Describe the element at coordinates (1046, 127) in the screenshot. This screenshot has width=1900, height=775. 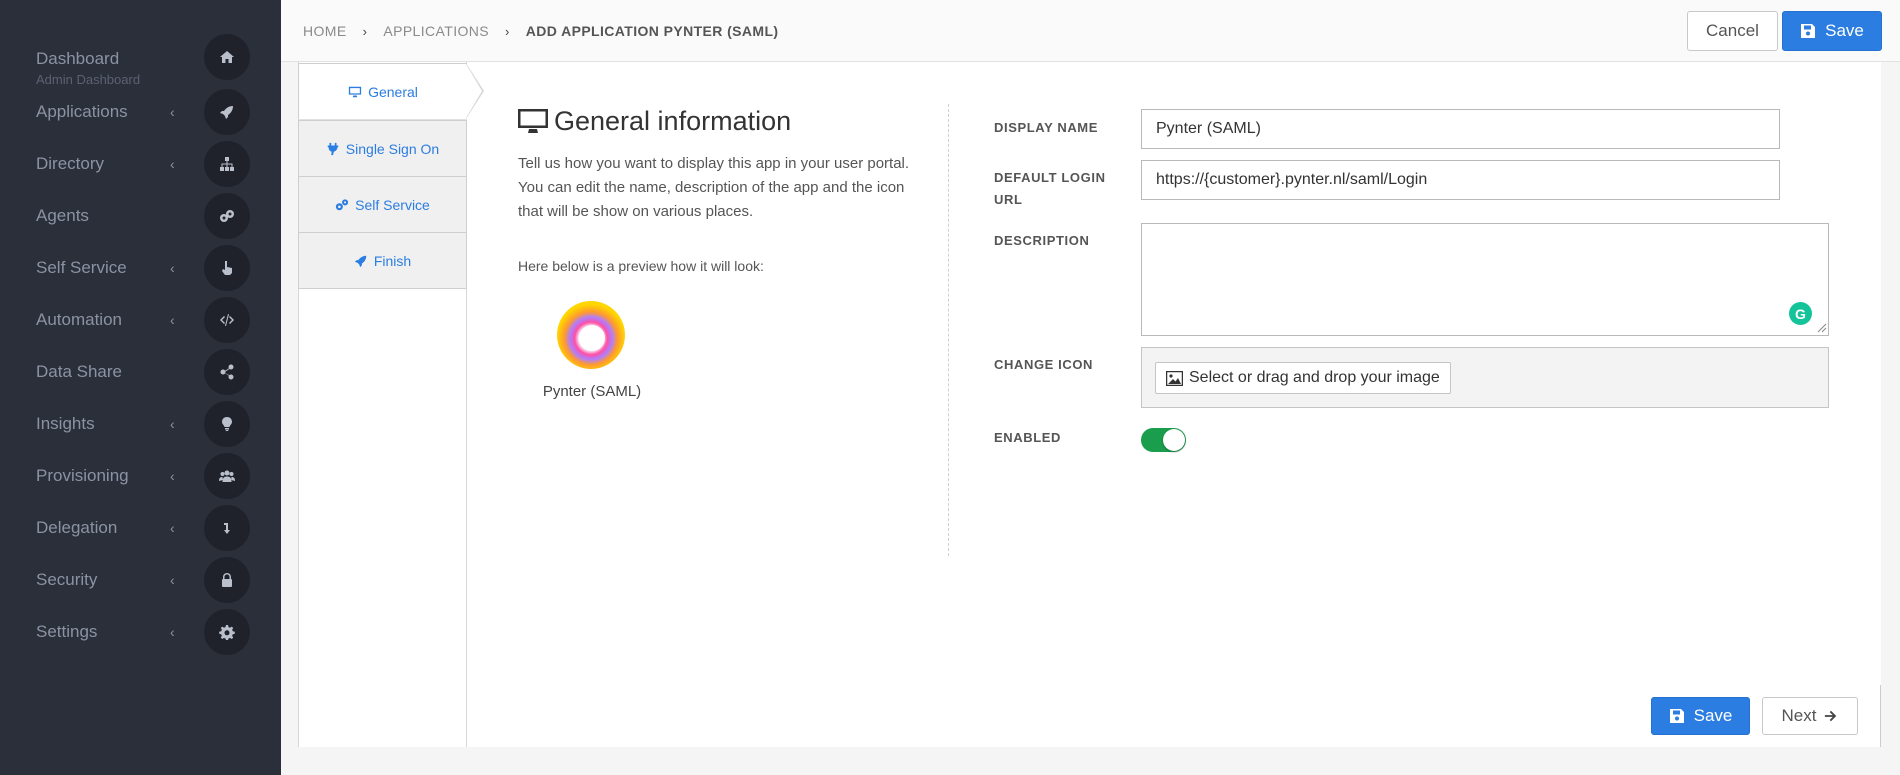
I see `display-name-label: DISPLAY NAME` at that location.